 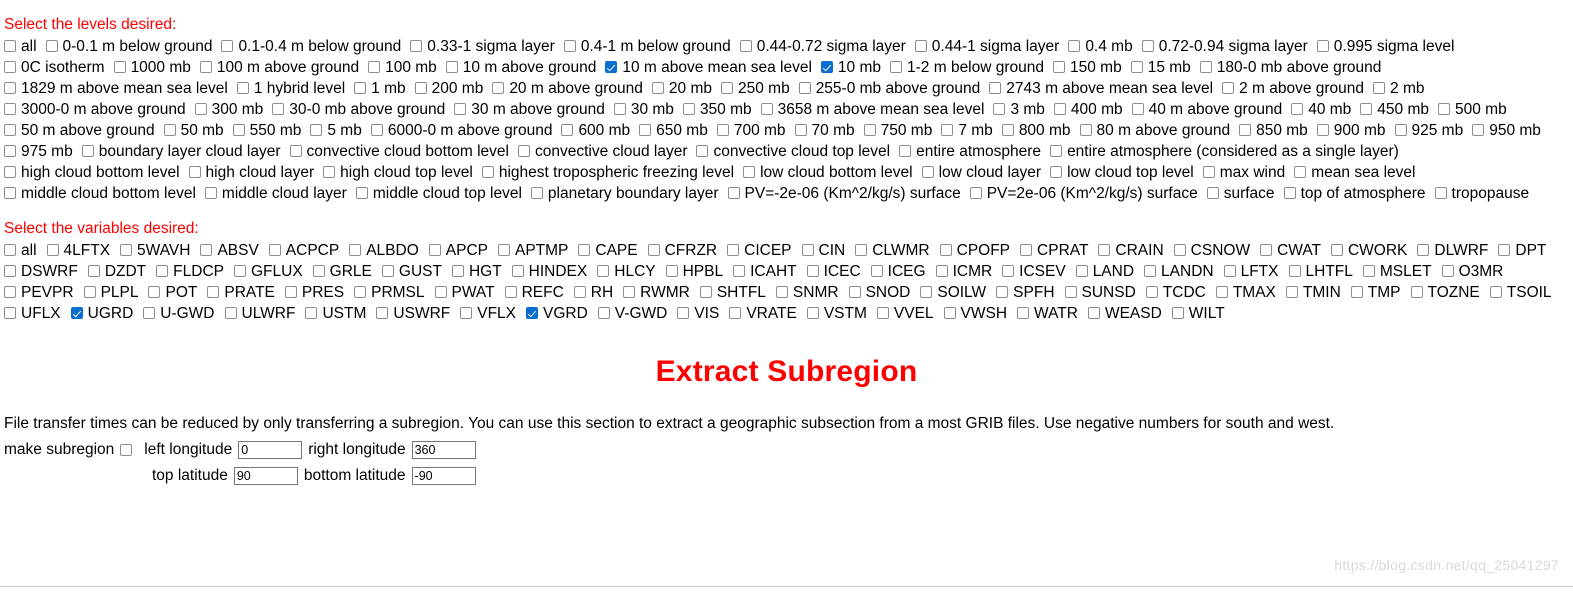 I want to click on levels-item: middle cloud top level, so click(x=438, y=193).